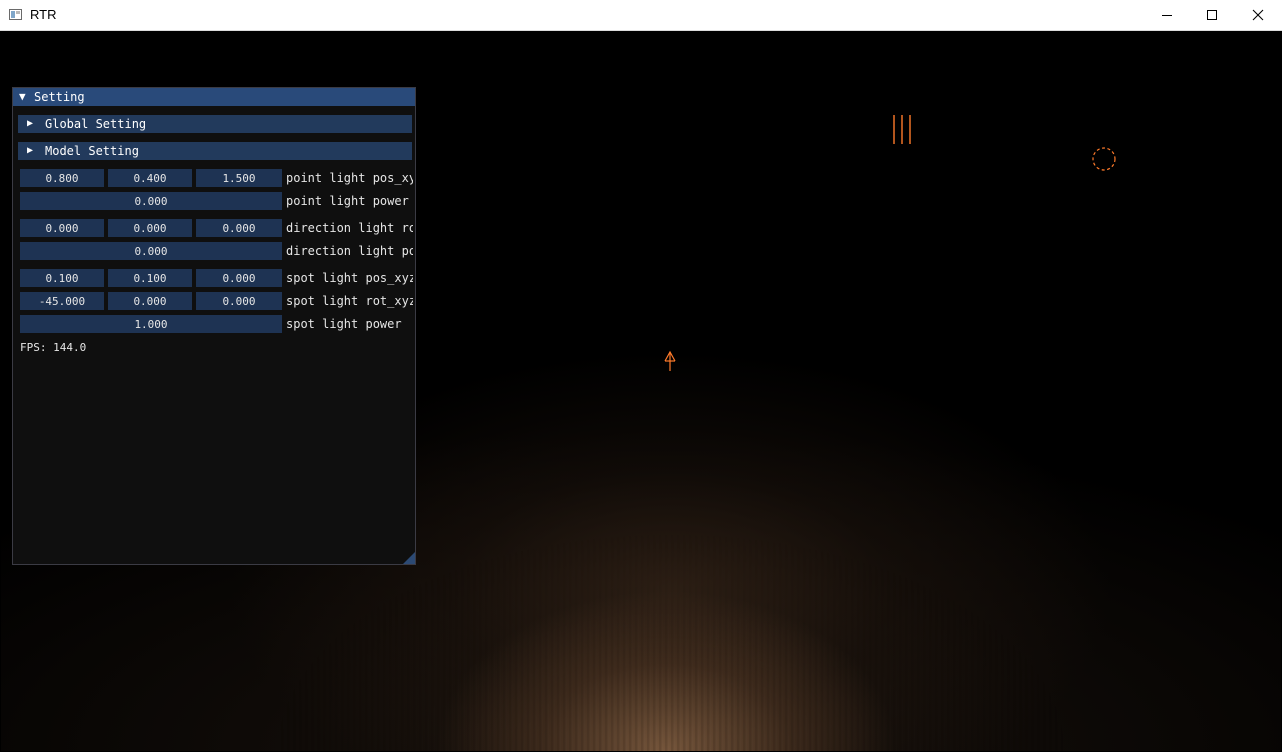 The height and width of the screenshot is (752, 1282). What do you see at coordinates (151, 251) in the screenshot?
I see `direction-light-power-slider: 0.000` at bounding box center [151, 251].